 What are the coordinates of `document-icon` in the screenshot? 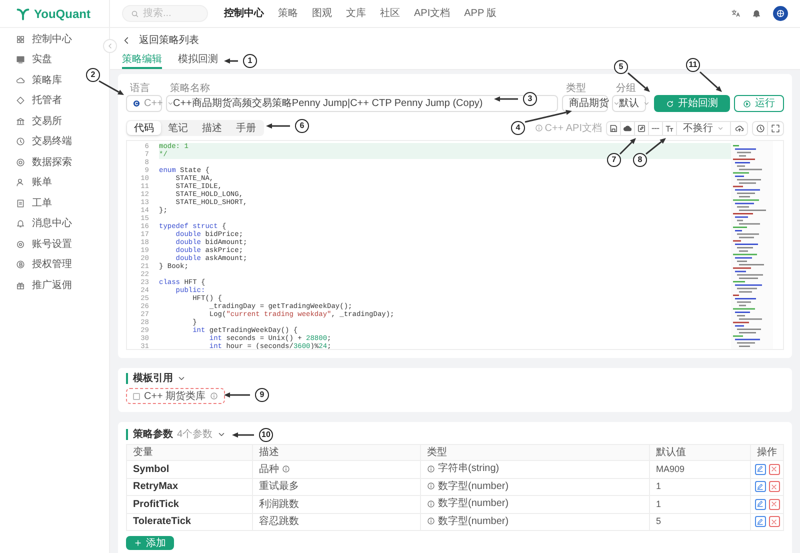 It's located at (20, 203).